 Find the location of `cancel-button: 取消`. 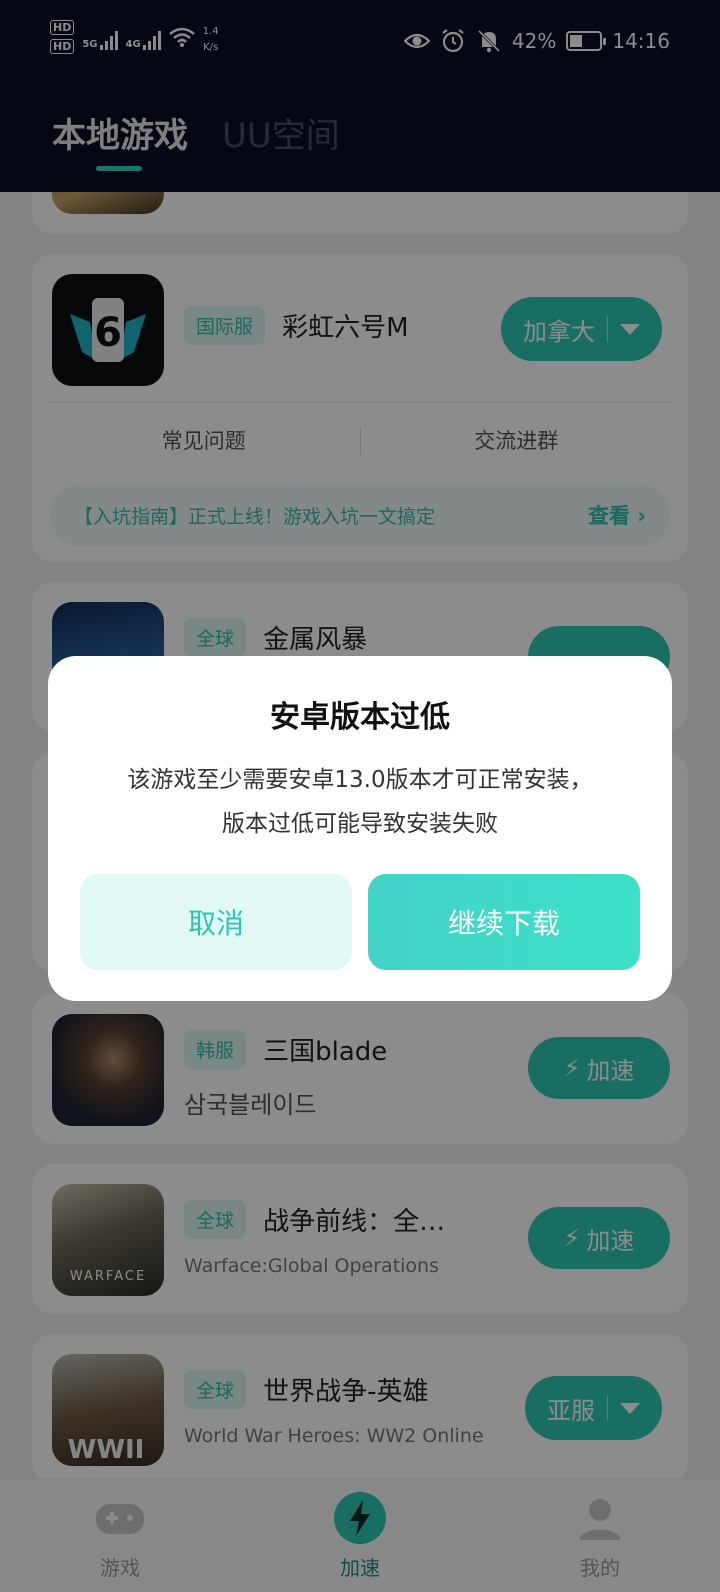

cancel-button: 取消 is located at coordinates (216, 922).